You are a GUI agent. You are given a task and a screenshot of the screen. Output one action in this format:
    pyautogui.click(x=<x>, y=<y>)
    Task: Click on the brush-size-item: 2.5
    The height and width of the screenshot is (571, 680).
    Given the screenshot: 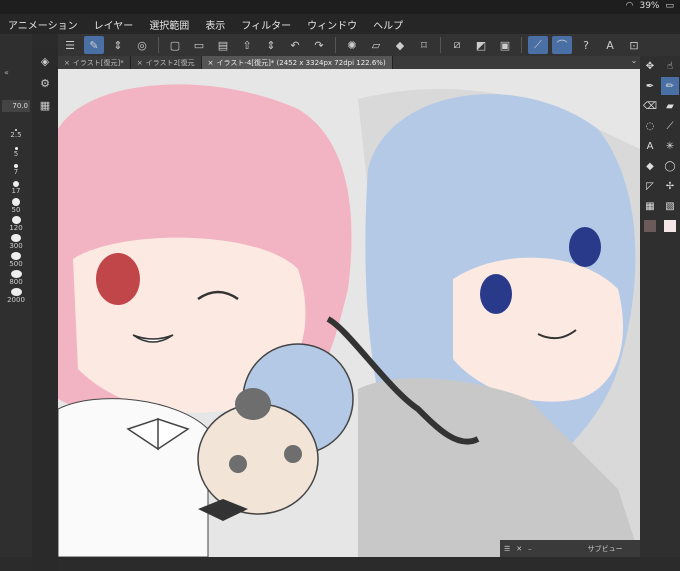 What is the action you would take?
    pyautogui.click(x=16, y=134)
    